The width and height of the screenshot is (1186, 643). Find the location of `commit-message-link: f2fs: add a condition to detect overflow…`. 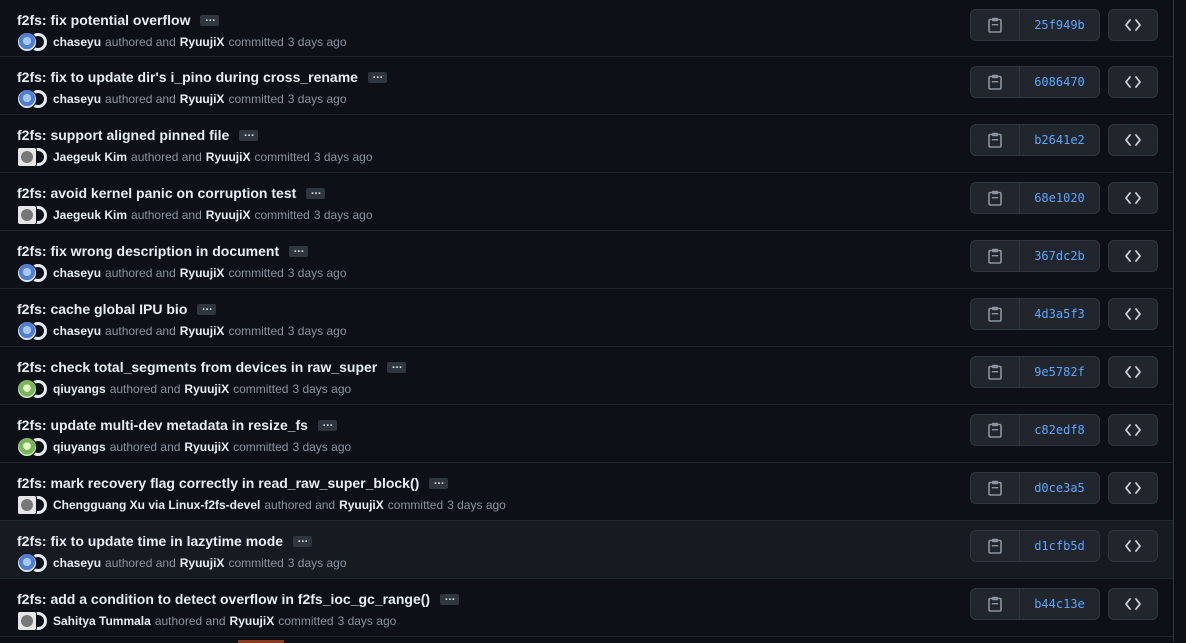

commit-message-link: f2fs: add a condition to detect overflow… is located at coordinates (223, 599).